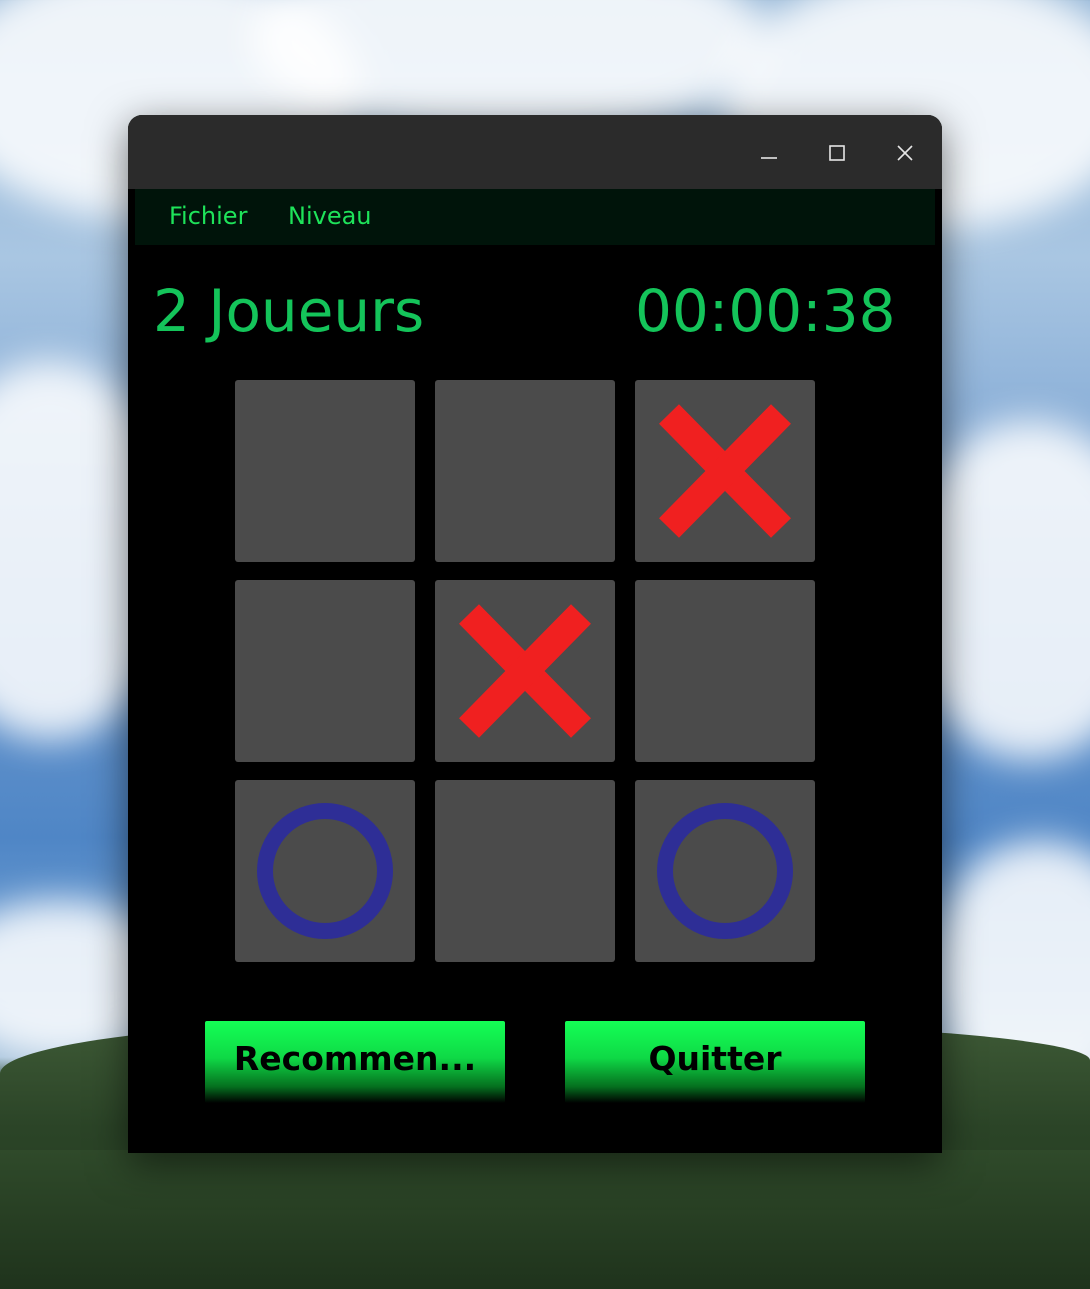 This screenshot has height=1289, width=1090. Describe the element at coordinates (535, 152) in the screenshot. I see `title-bar` at that location.